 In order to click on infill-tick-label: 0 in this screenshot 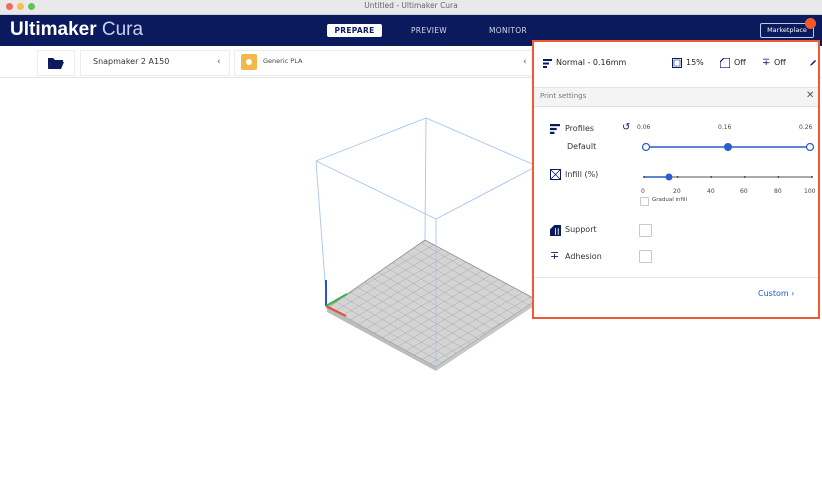, I will do `click(643, 191)`.